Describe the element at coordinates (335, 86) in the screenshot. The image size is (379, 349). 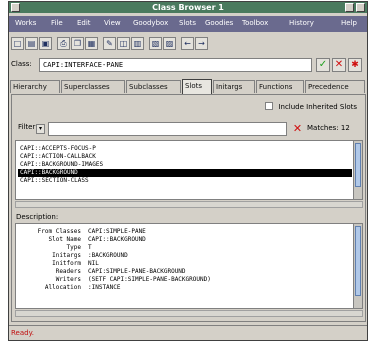
I see `tab-precedence: Precedence` at that location.